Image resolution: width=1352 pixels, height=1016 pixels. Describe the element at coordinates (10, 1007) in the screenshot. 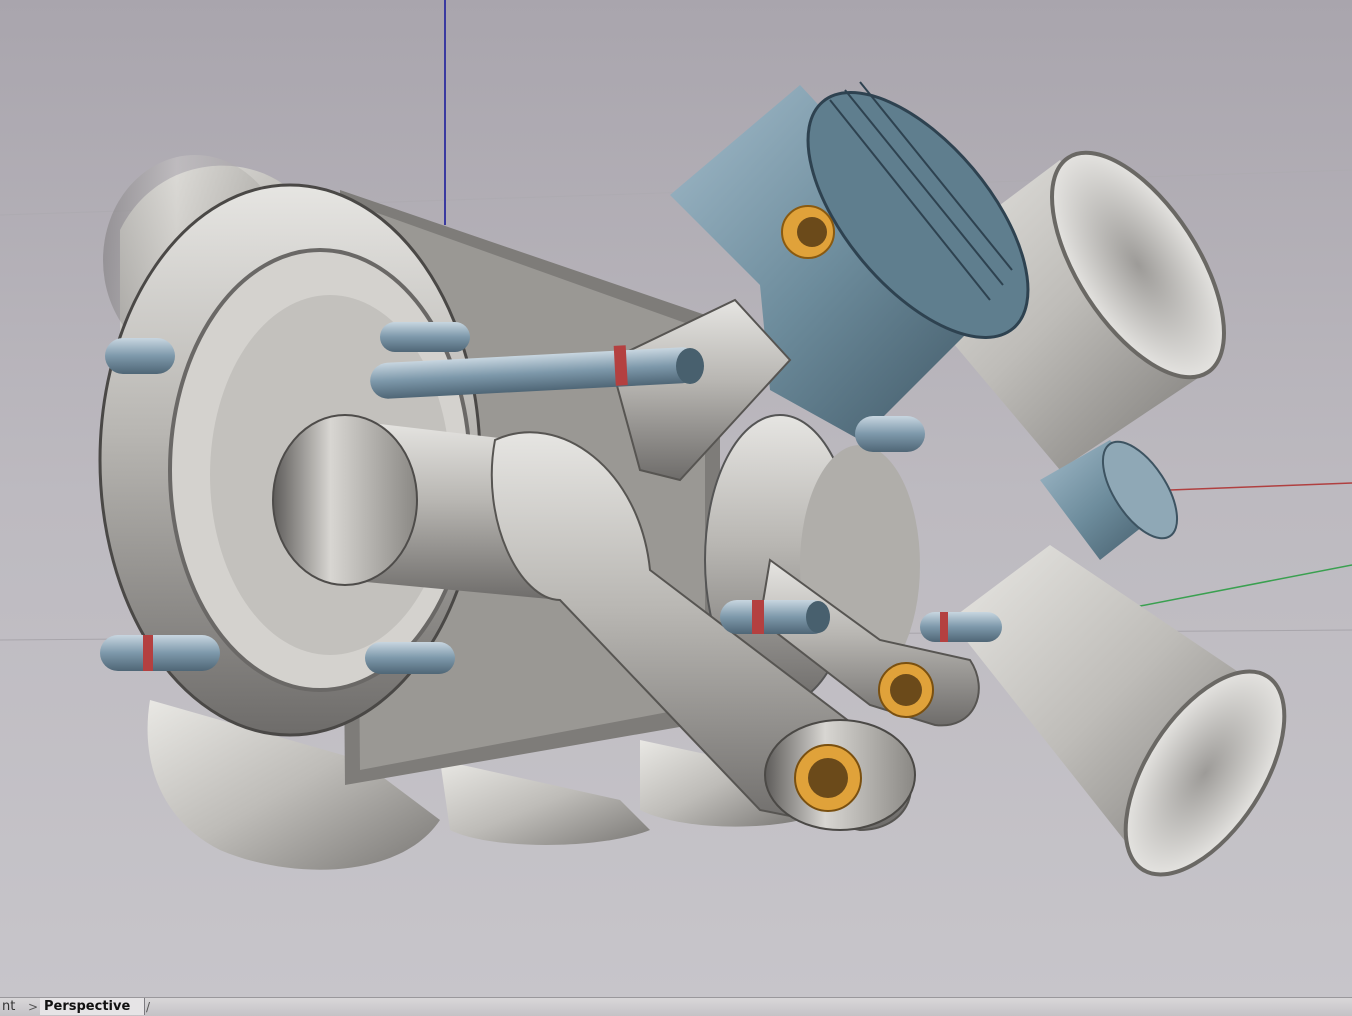

I see `viewport-tab-partial: nt` at that location.